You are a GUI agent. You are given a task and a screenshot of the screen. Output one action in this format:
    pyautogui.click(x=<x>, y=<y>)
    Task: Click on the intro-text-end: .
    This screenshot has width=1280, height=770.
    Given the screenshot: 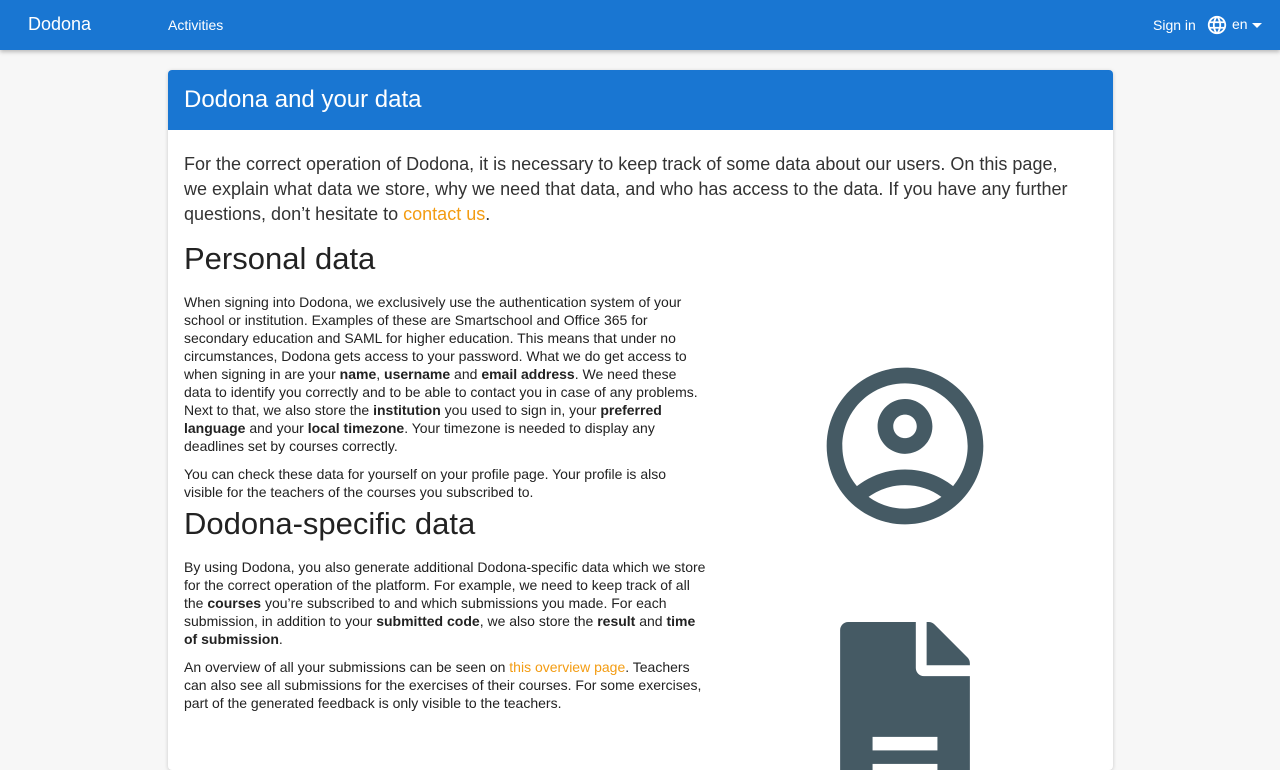 What is the action you would take?
    pyautogui.click(x=488, y=214)
    